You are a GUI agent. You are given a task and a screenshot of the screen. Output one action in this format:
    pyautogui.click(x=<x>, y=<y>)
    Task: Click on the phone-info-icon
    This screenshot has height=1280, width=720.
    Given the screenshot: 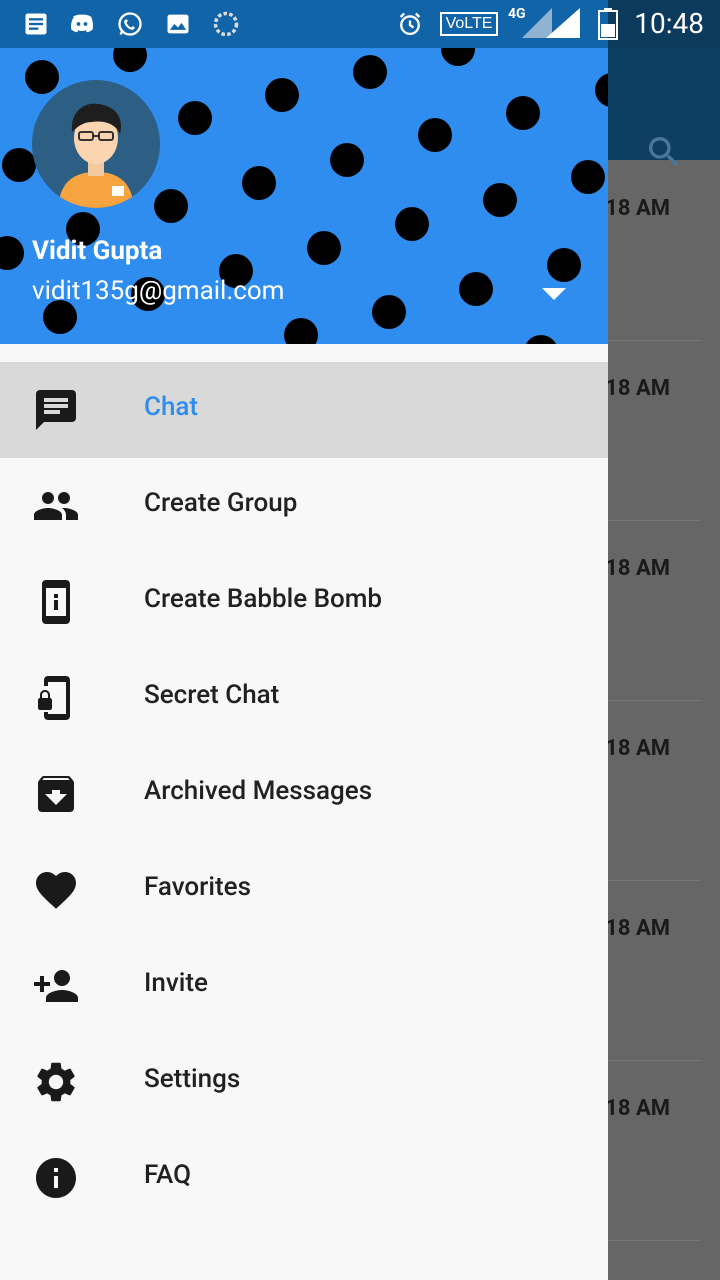 What is the action you would take?
    pyautogui.click(x=56, y=602)
    